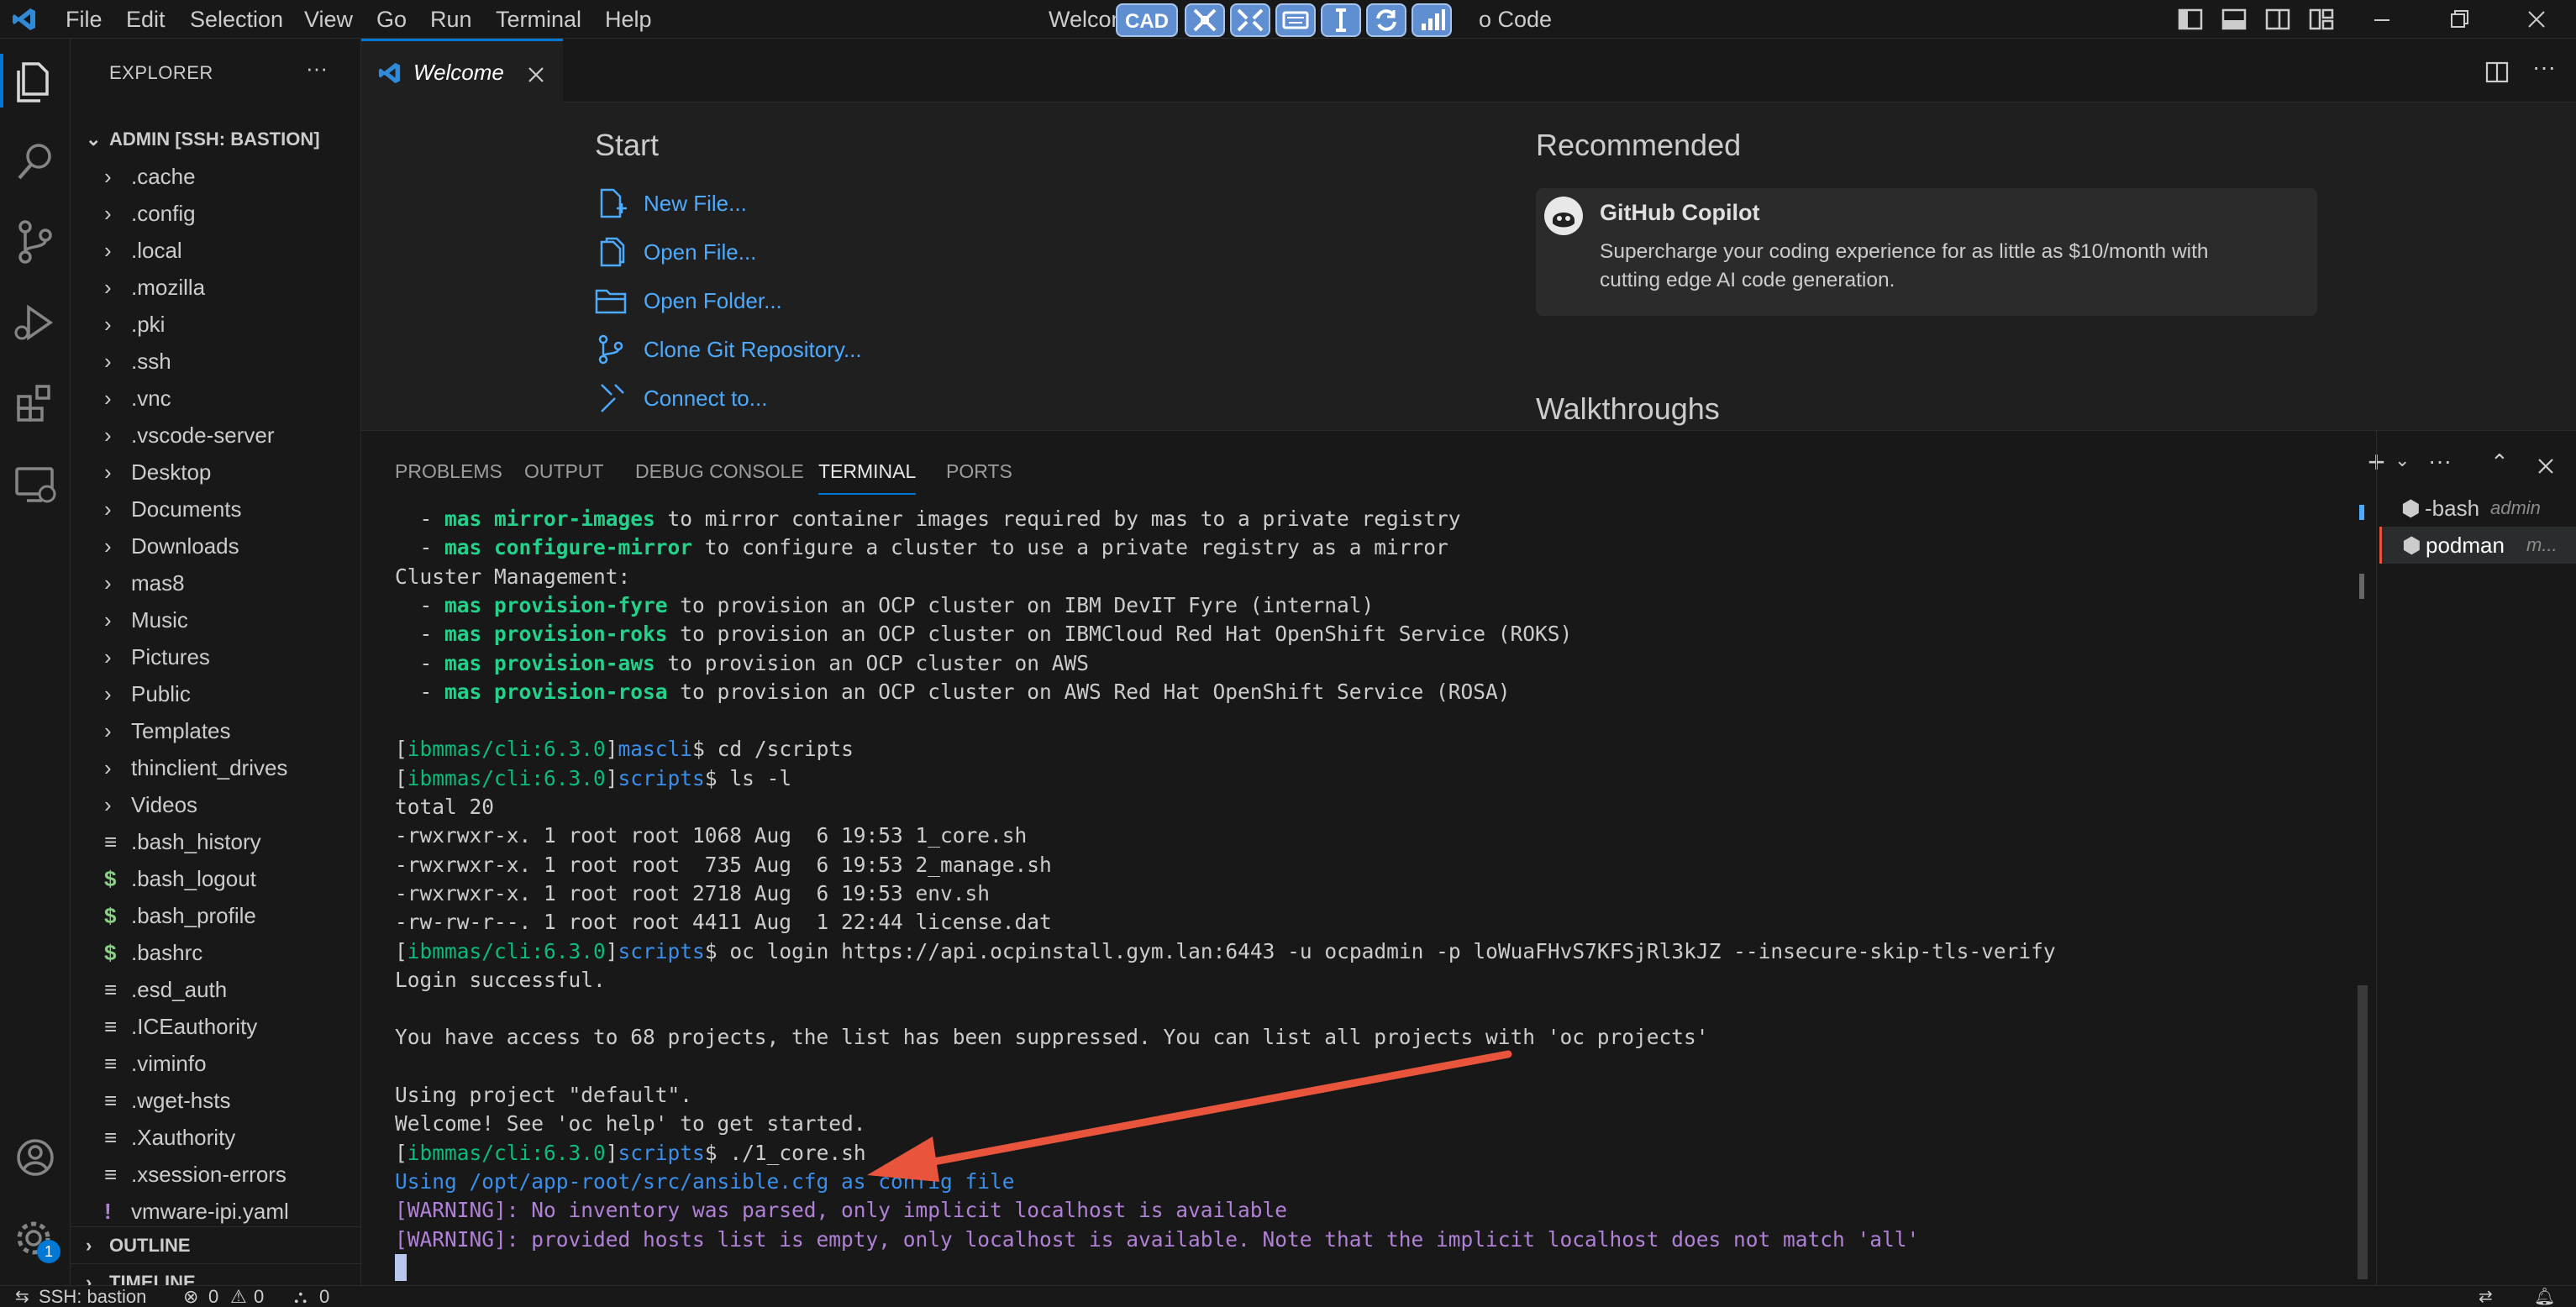 The width and height of the screenshot is (2576, 1307). I want to click on tab-ports: PORTS, so click(979, 471).